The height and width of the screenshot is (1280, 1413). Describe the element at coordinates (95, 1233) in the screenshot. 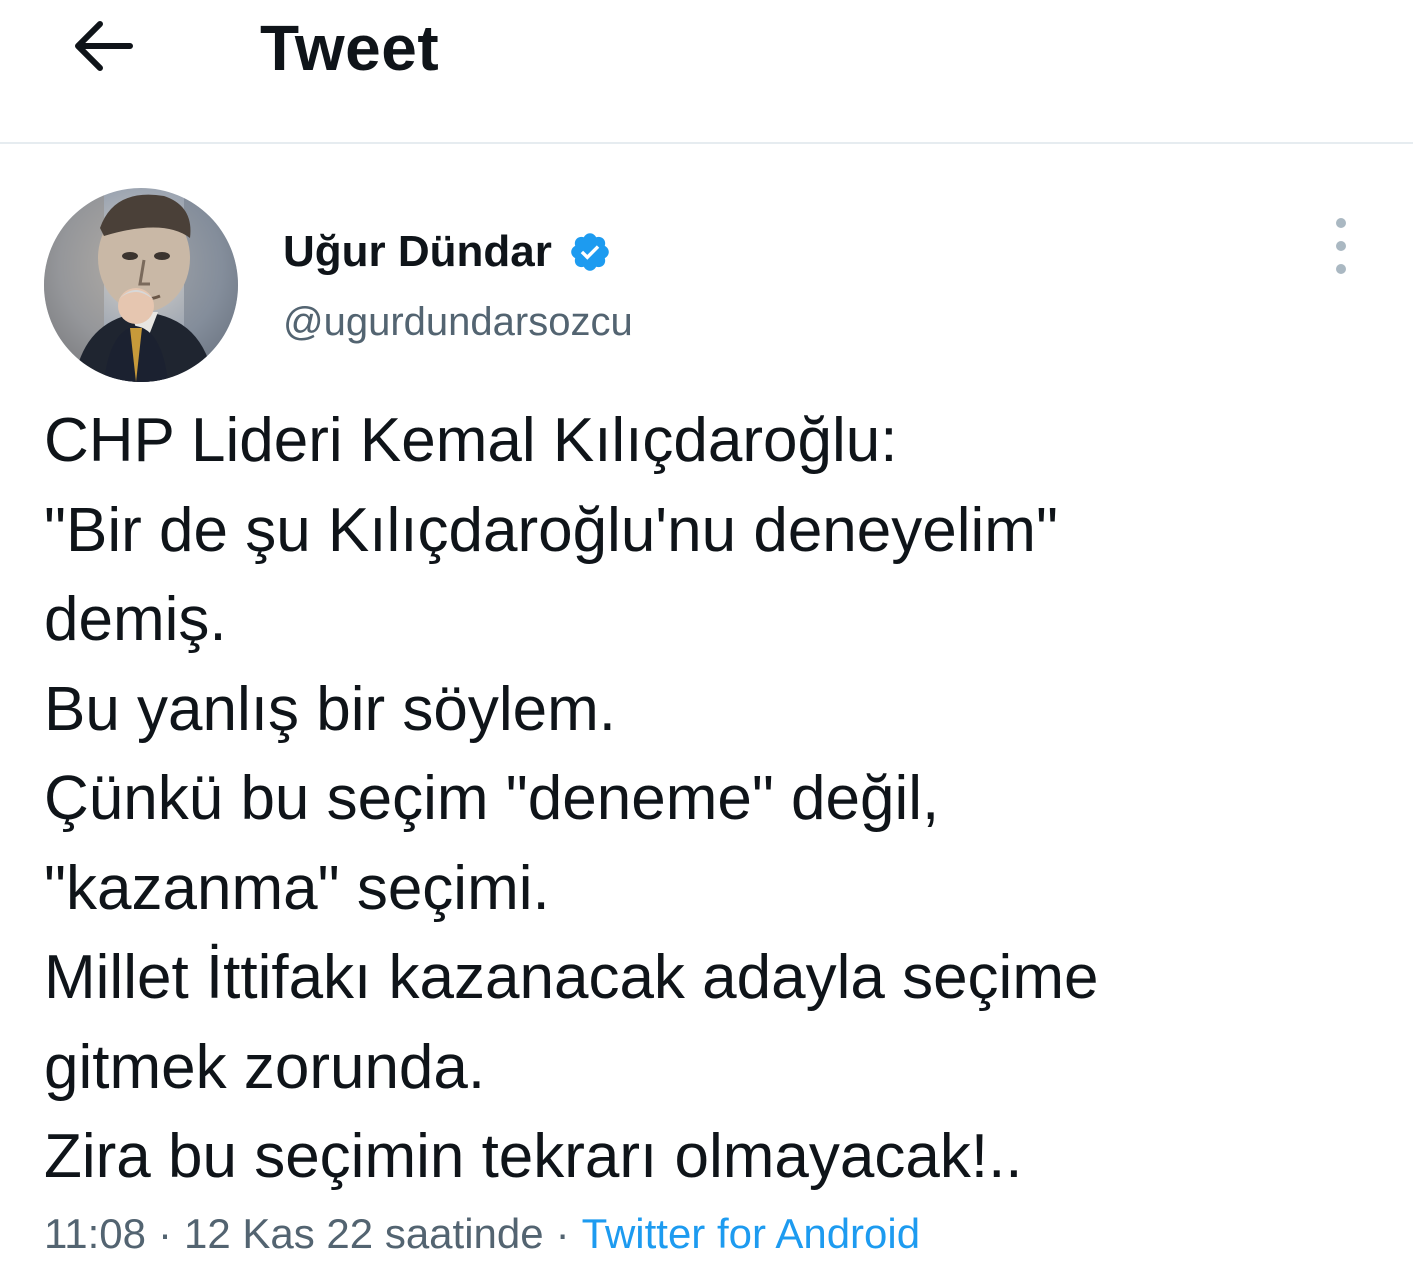

I see `tweet-time: 11:08` at that location.